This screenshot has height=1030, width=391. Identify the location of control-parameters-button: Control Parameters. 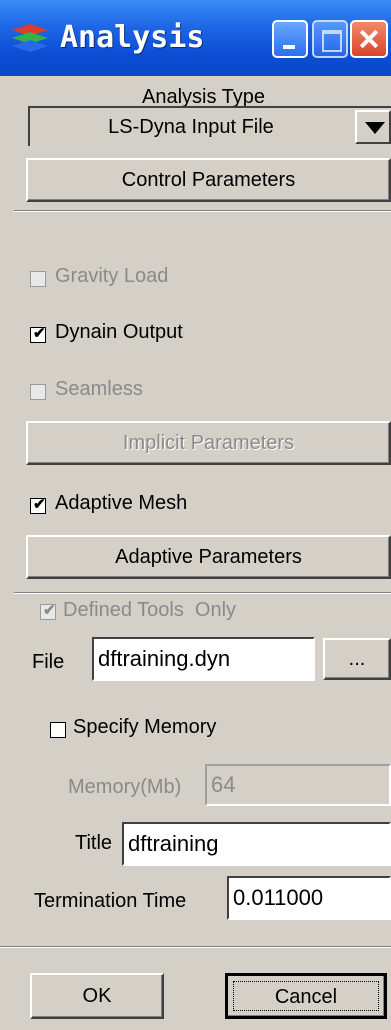
(208, 180).